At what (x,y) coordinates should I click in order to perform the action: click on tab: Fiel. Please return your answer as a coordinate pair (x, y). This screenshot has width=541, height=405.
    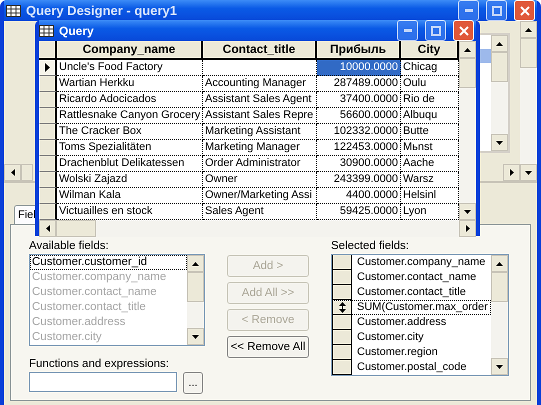
    Looking at the image, I should click on (24, 214).